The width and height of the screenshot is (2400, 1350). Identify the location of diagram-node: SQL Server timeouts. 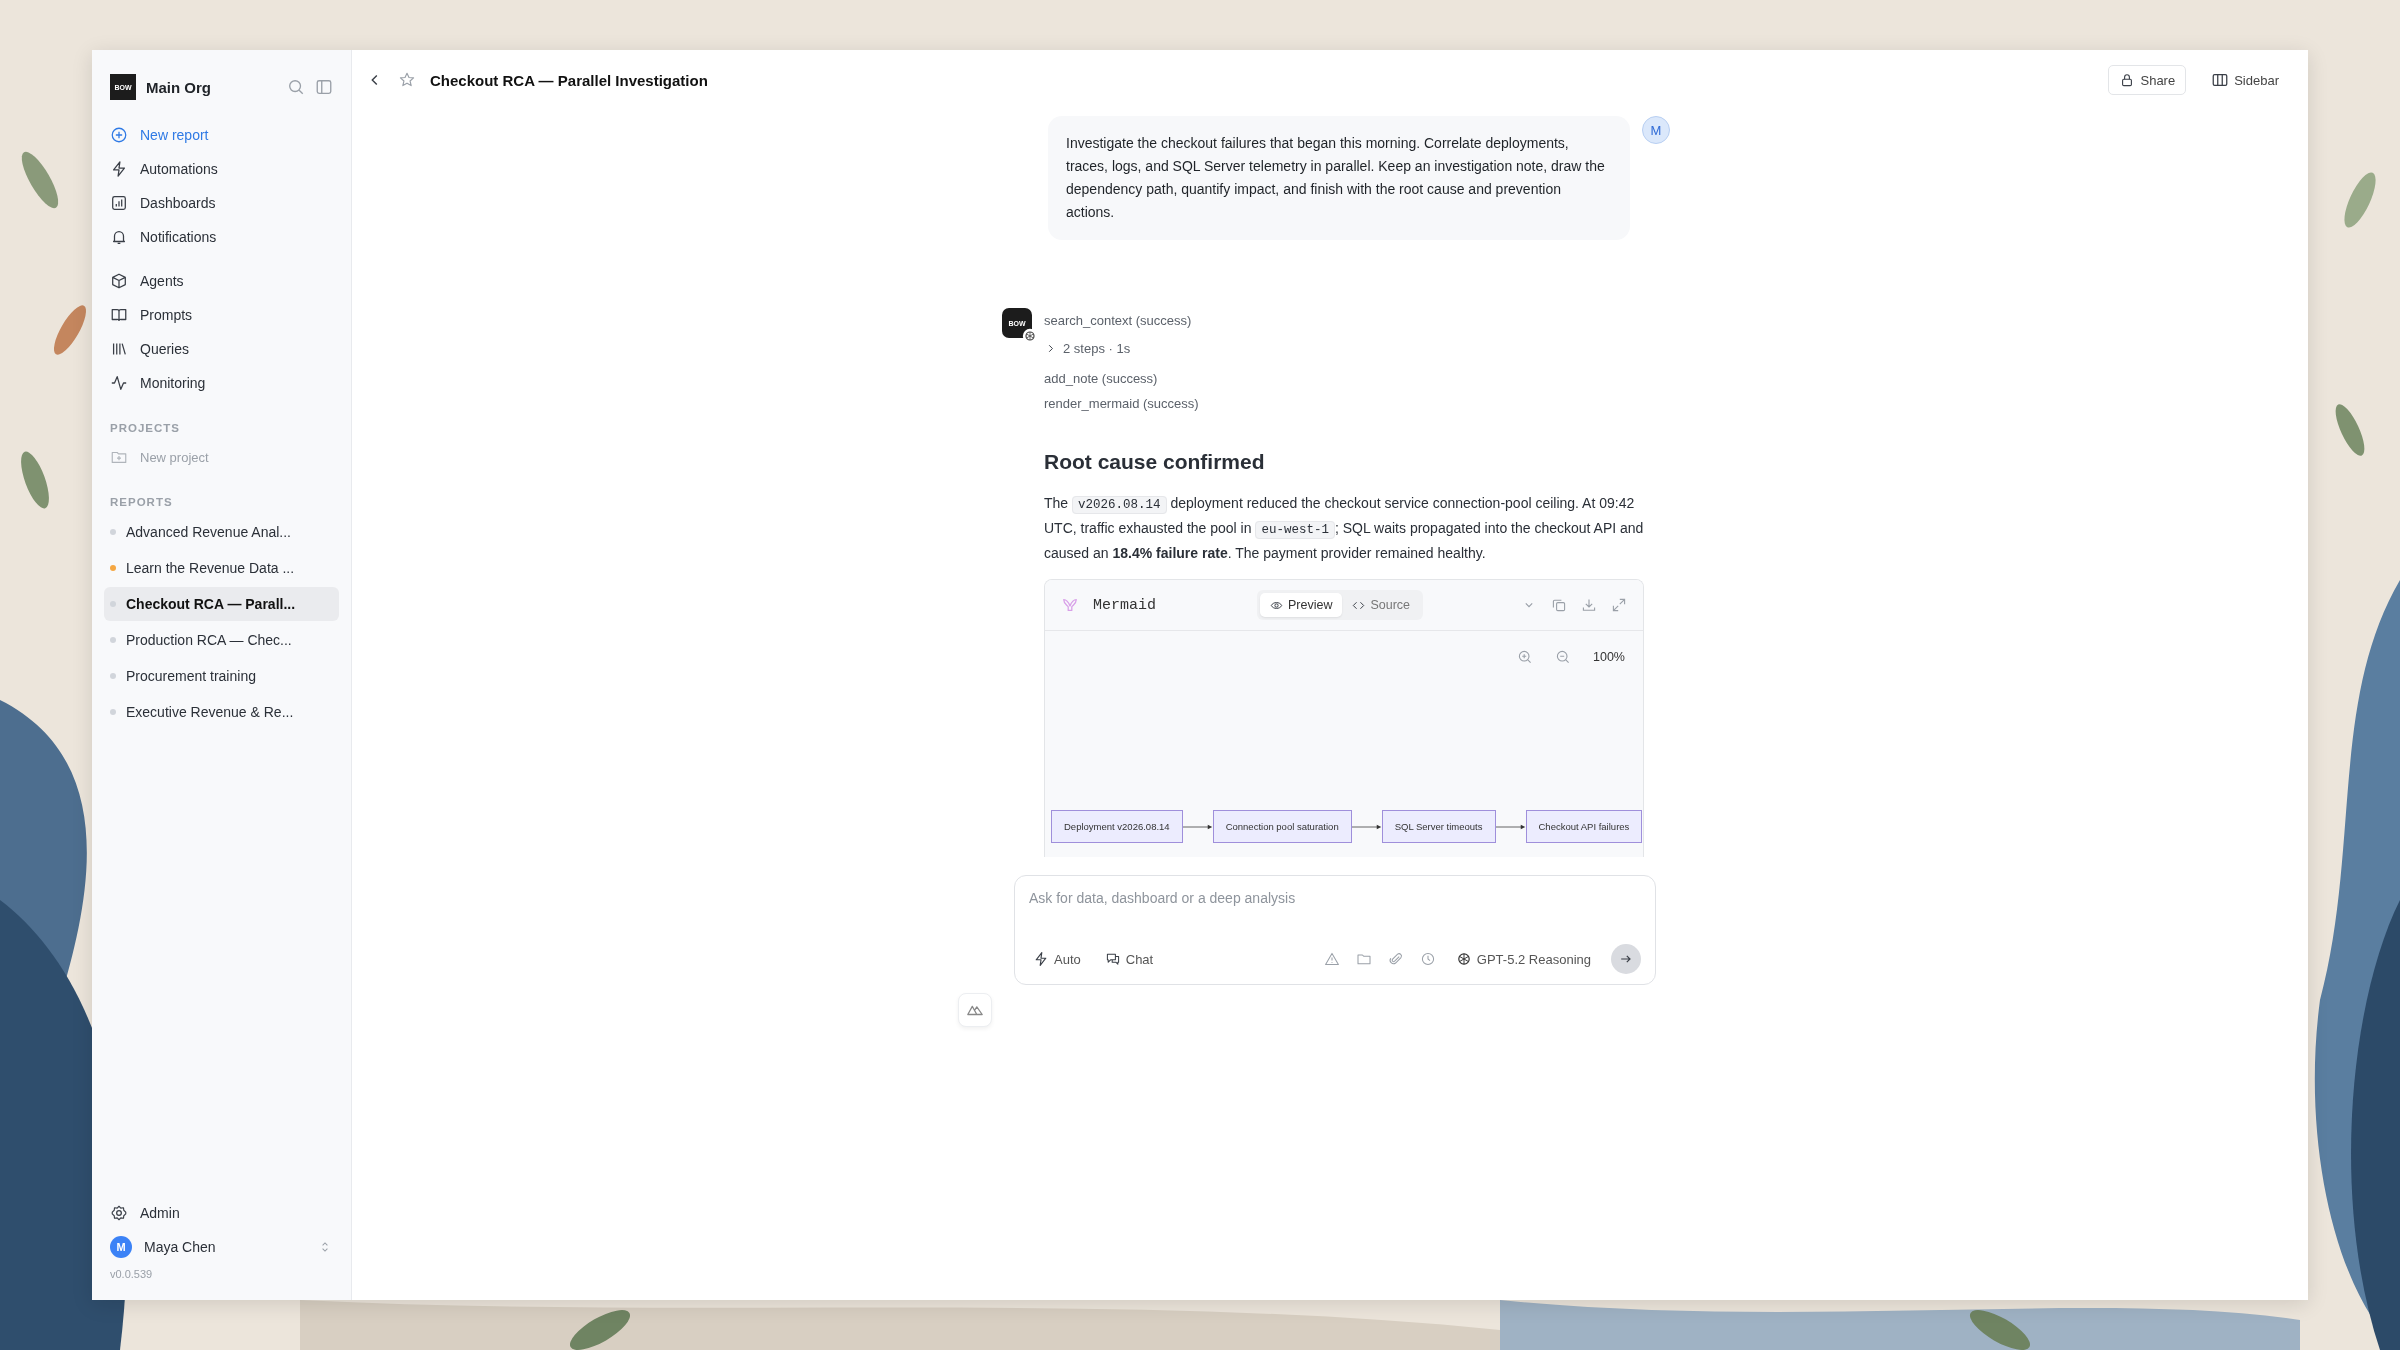
(1438, 826).